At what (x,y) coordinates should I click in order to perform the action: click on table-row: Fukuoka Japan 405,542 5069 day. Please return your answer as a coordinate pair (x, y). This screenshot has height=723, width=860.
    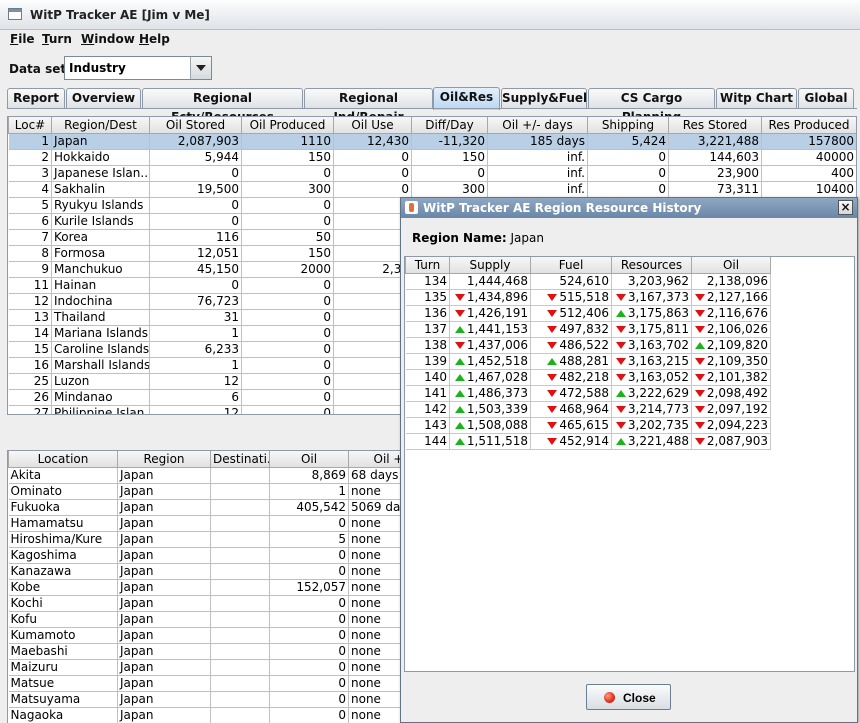
    Looking at the image, I should click on (204, 507).